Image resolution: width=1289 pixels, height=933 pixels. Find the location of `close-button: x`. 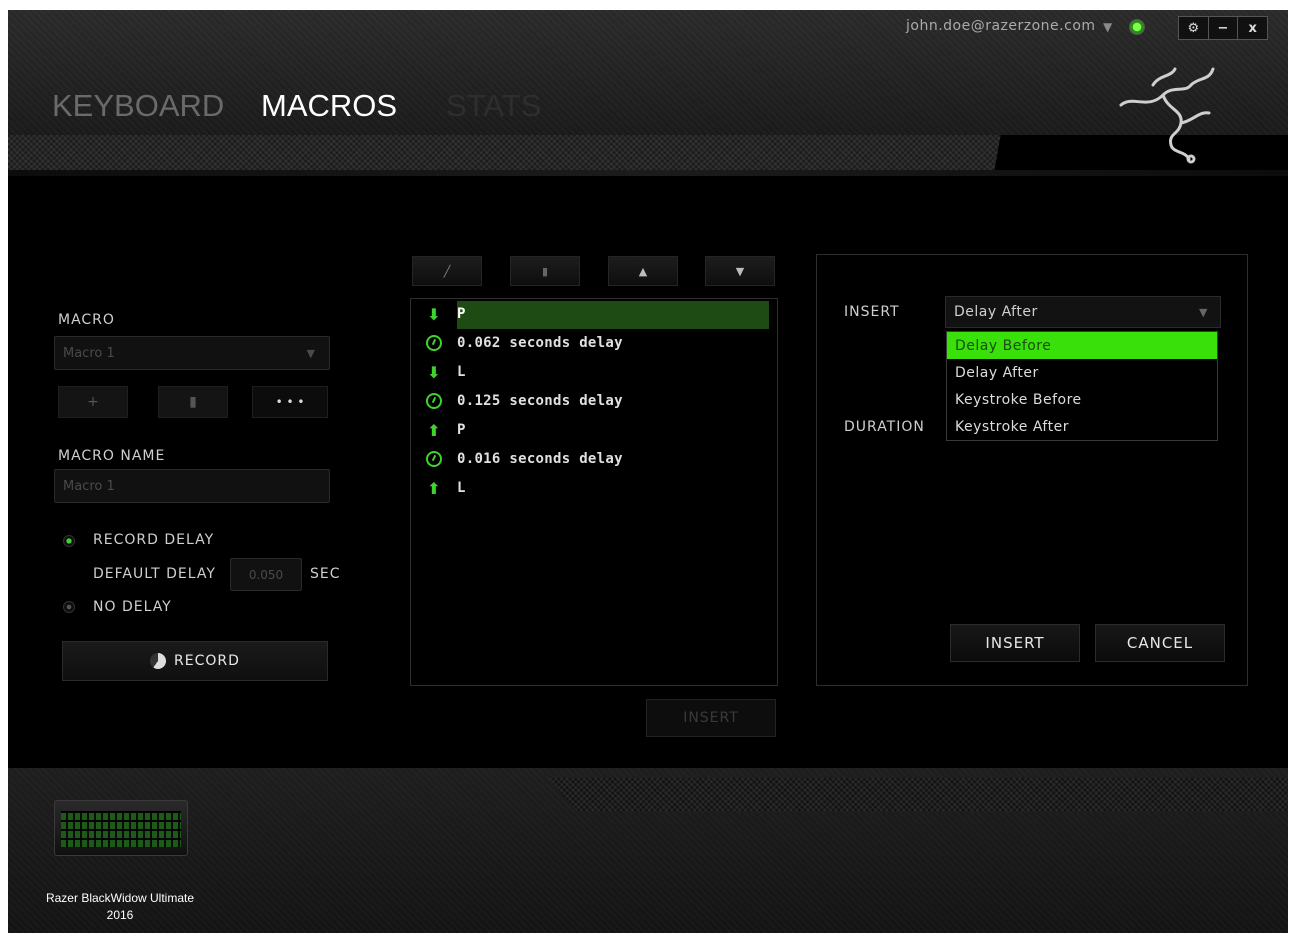

close-button: x is located at coordinates (1252, 28).